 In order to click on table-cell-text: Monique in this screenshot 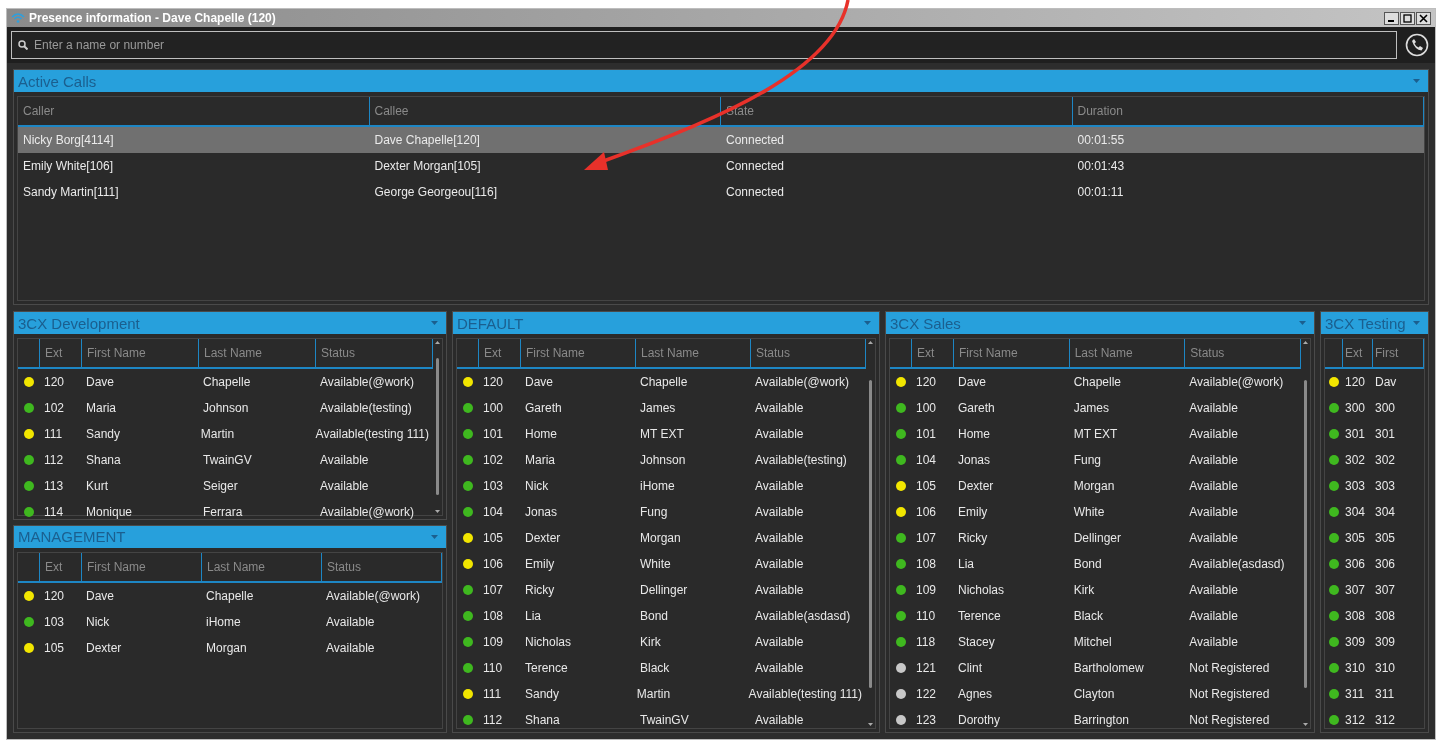, I will do `click(109, 511)`.